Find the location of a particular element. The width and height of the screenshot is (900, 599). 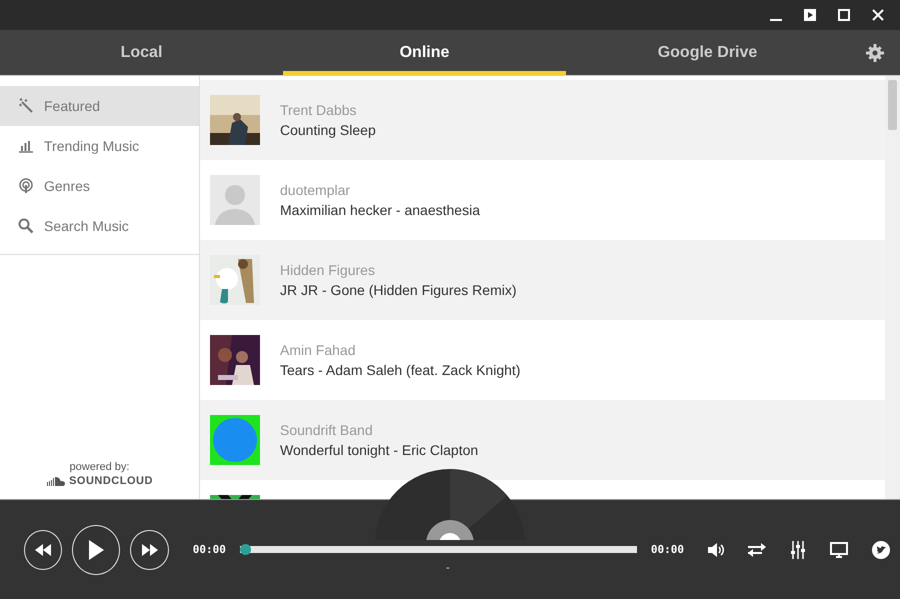

volume-icon is located at coordinates (716, 549).